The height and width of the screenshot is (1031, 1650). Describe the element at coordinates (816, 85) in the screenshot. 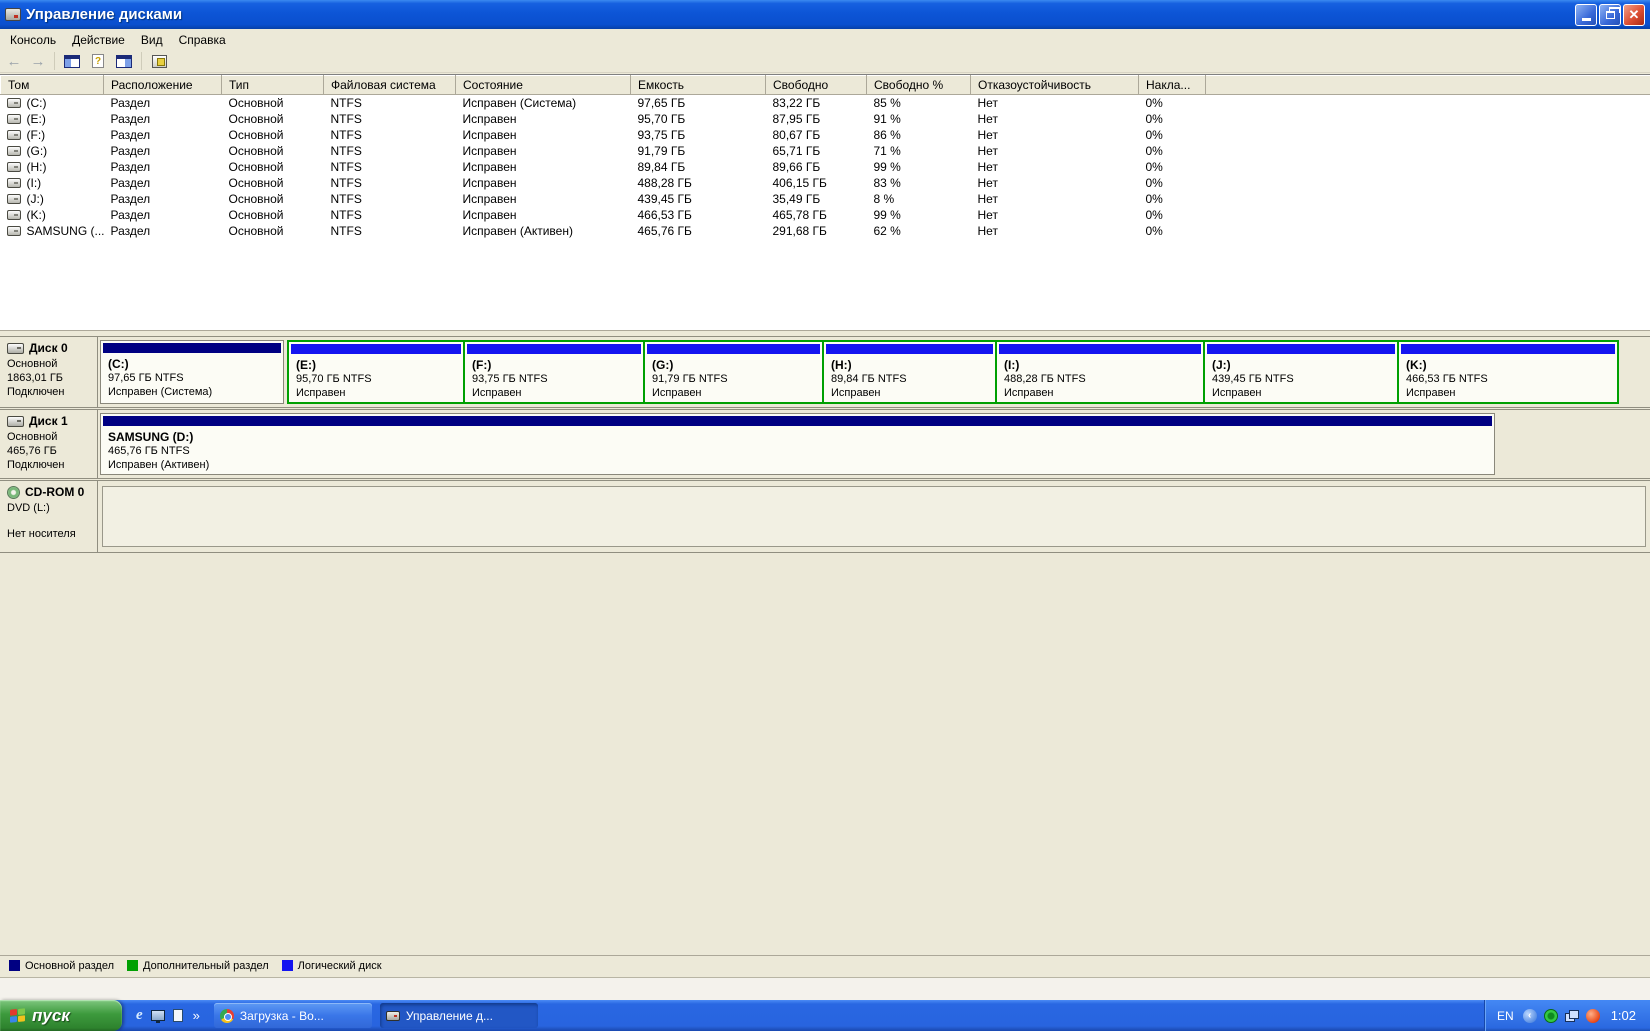

I see `col-free: Свободно` at that location.